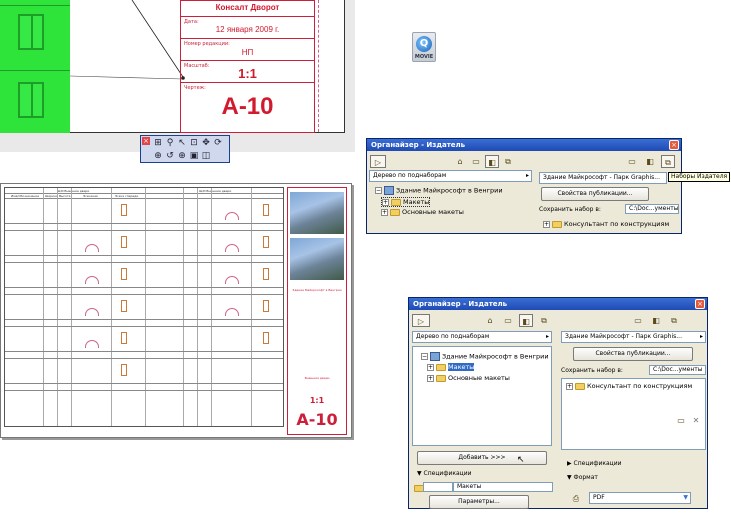 The image size is (731, 514). Describe the element at coordinates (696, 420) in the screenshot. I see `delete-icon: ✕` at that location.